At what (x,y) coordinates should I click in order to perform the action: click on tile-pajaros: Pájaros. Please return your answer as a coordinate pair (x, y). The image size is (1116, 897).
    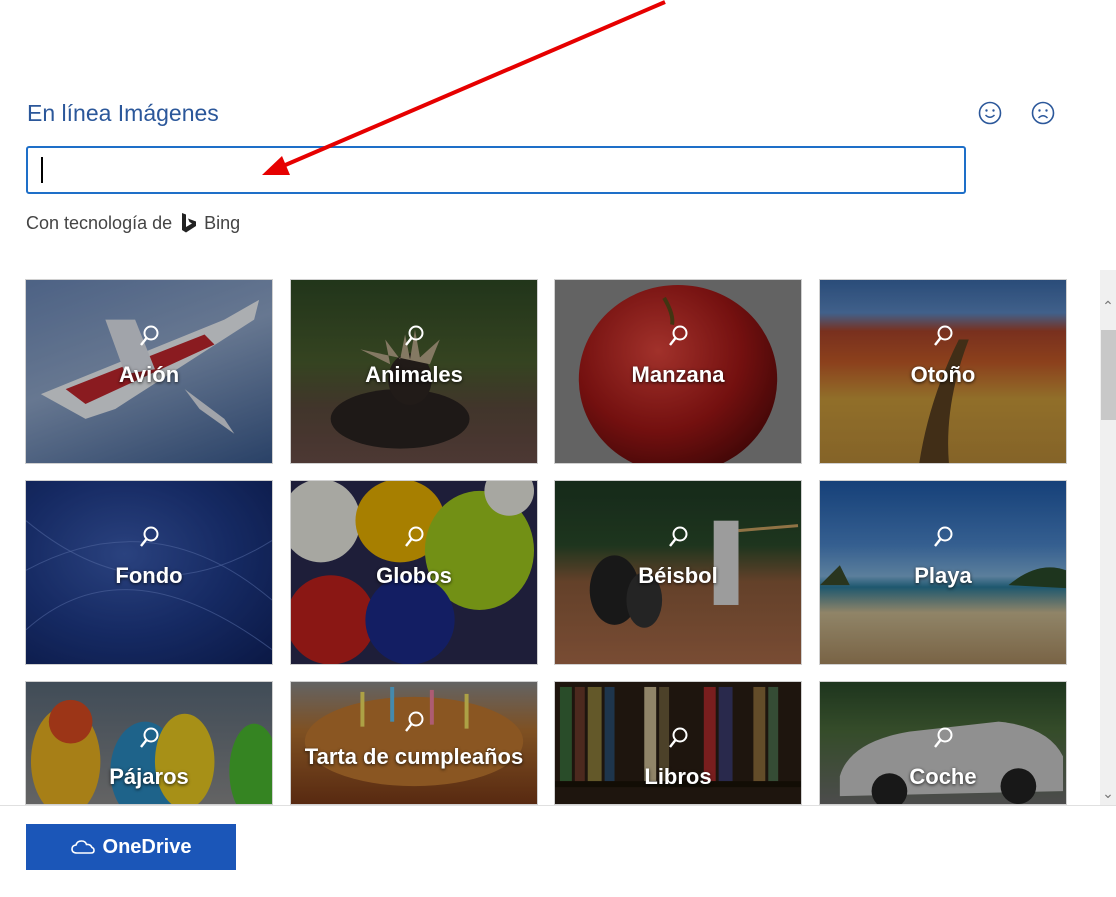
    Looking at the image, I should click on (149, 743).